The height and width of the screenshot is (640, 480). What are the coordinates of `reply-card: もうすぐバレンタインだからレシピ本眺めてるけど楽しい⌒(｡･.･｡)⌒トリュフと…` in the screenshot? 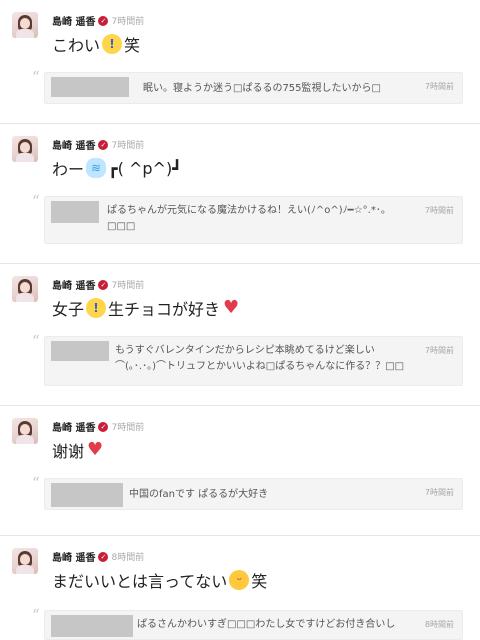 It's located at (253, 361).